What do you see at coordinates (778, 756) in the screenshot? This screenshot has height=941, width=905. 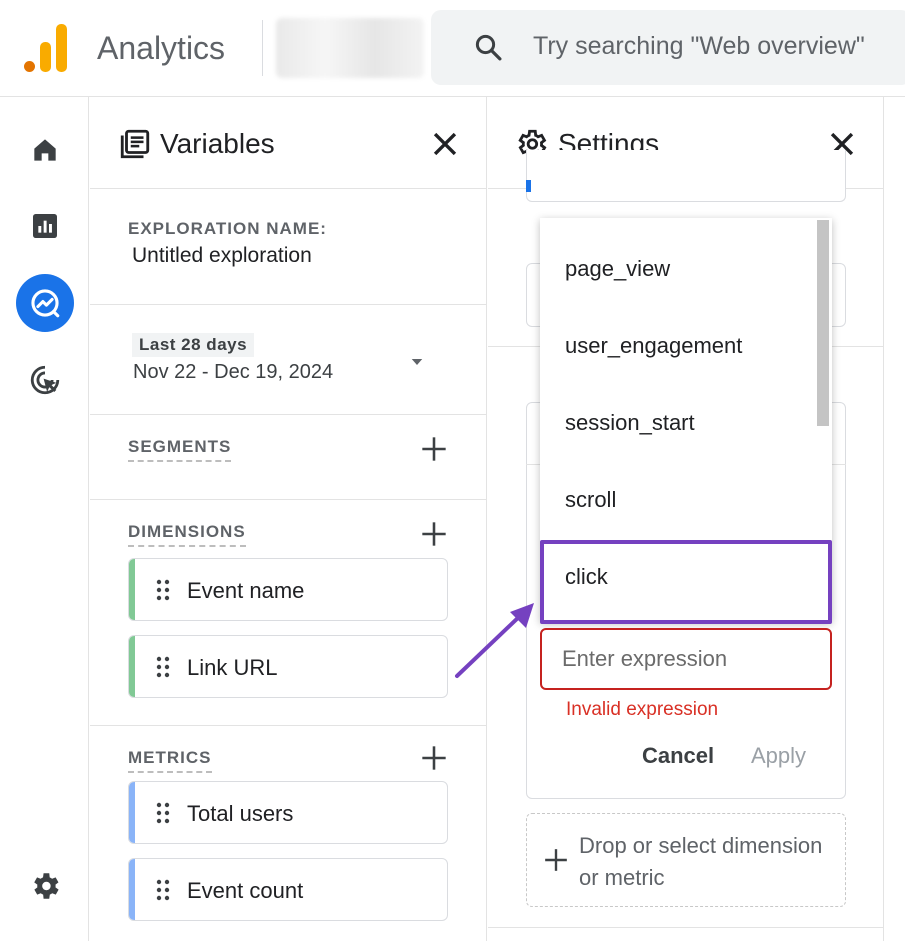 I see `apply-button: Apply` at bounding box center [778, 756].